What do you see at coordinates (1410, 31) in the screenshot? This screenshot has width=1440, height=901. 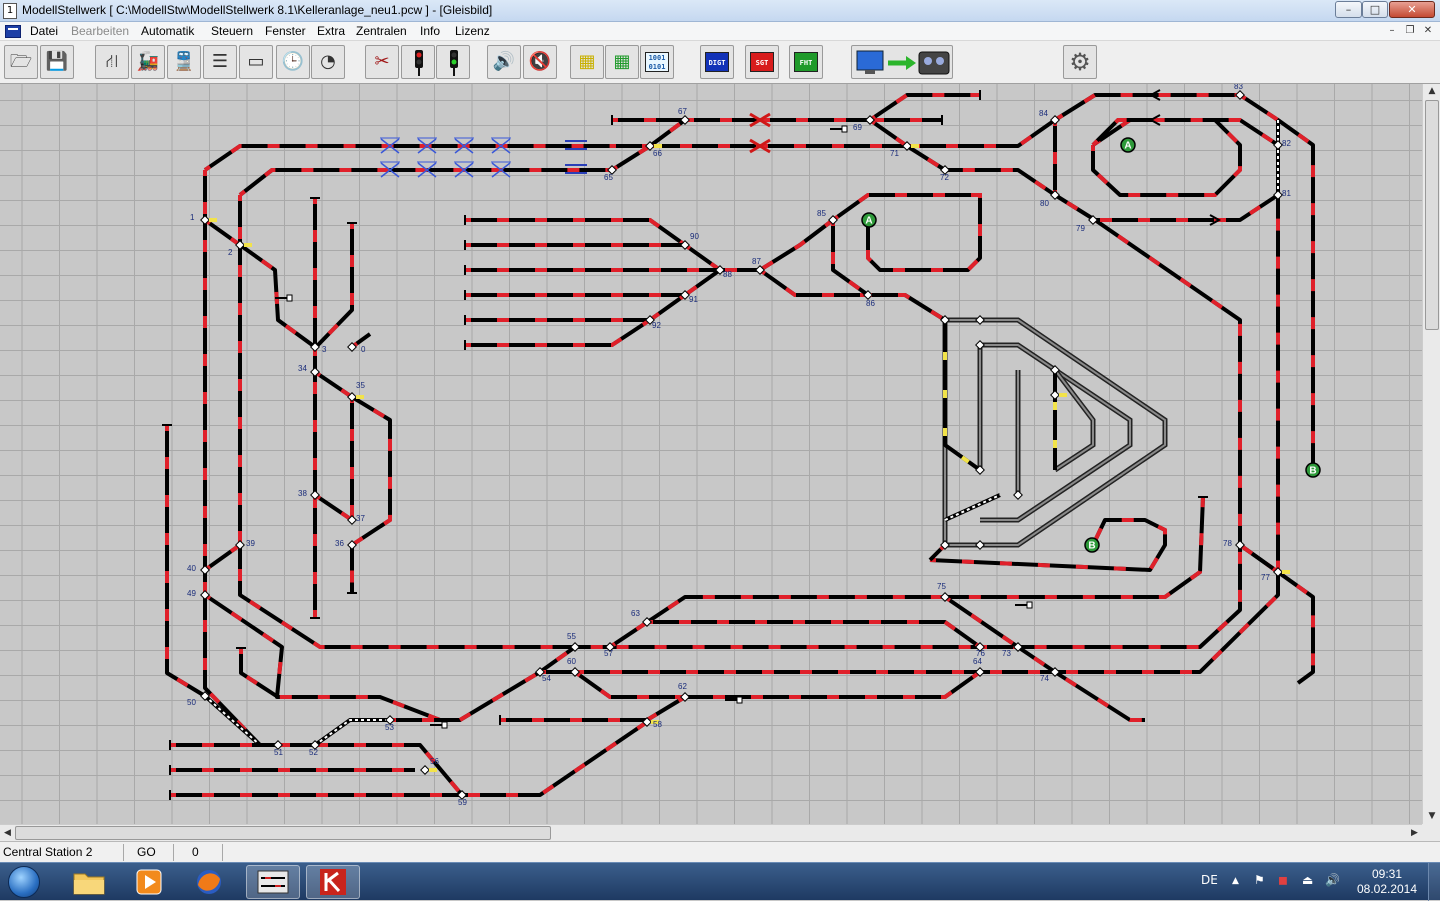 I see `mdi-restore-button: ❐` at bounding box center [1410, 31].